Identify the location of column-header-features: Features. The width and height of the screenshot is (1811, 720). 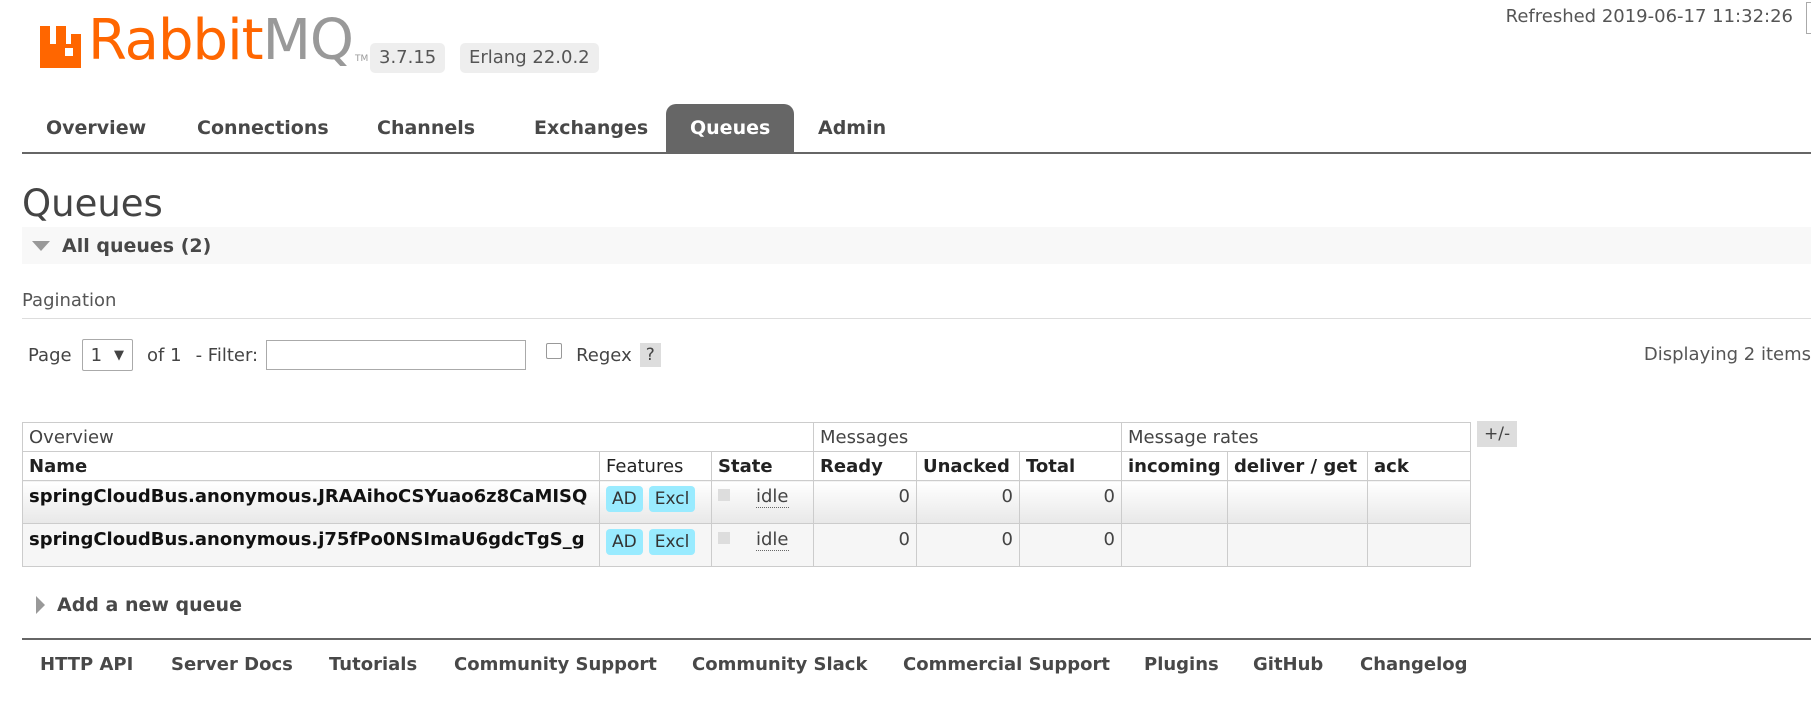
(655, 466).